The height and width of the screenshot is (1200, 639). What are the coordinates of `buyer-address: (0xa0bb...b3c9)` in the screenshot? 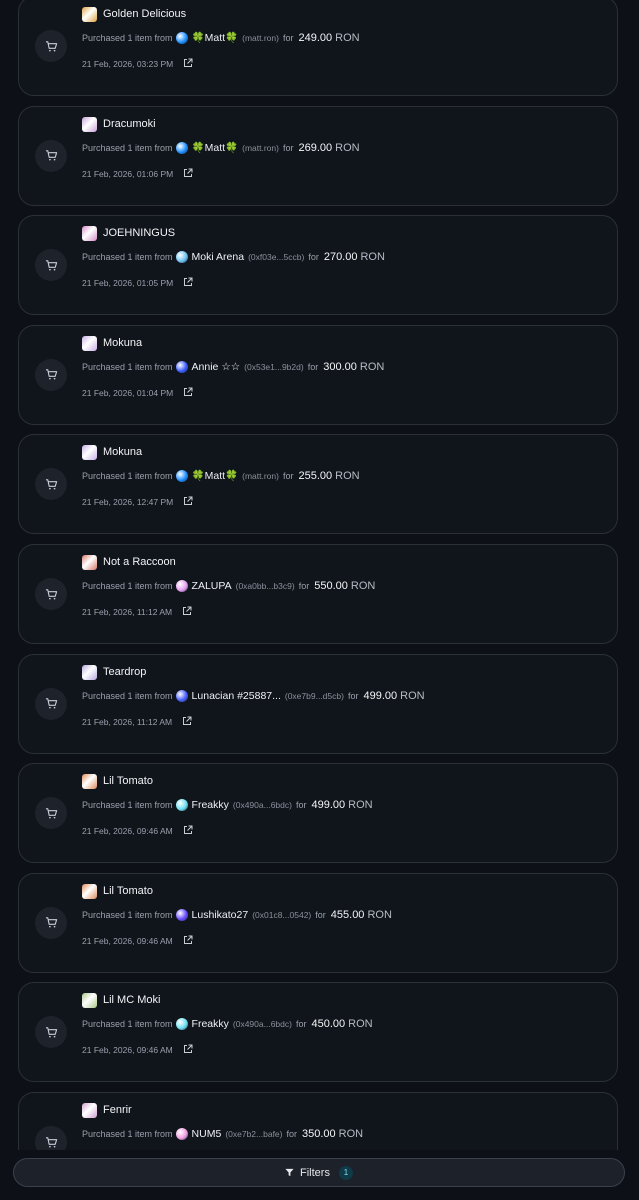 It's located at (265, 586).